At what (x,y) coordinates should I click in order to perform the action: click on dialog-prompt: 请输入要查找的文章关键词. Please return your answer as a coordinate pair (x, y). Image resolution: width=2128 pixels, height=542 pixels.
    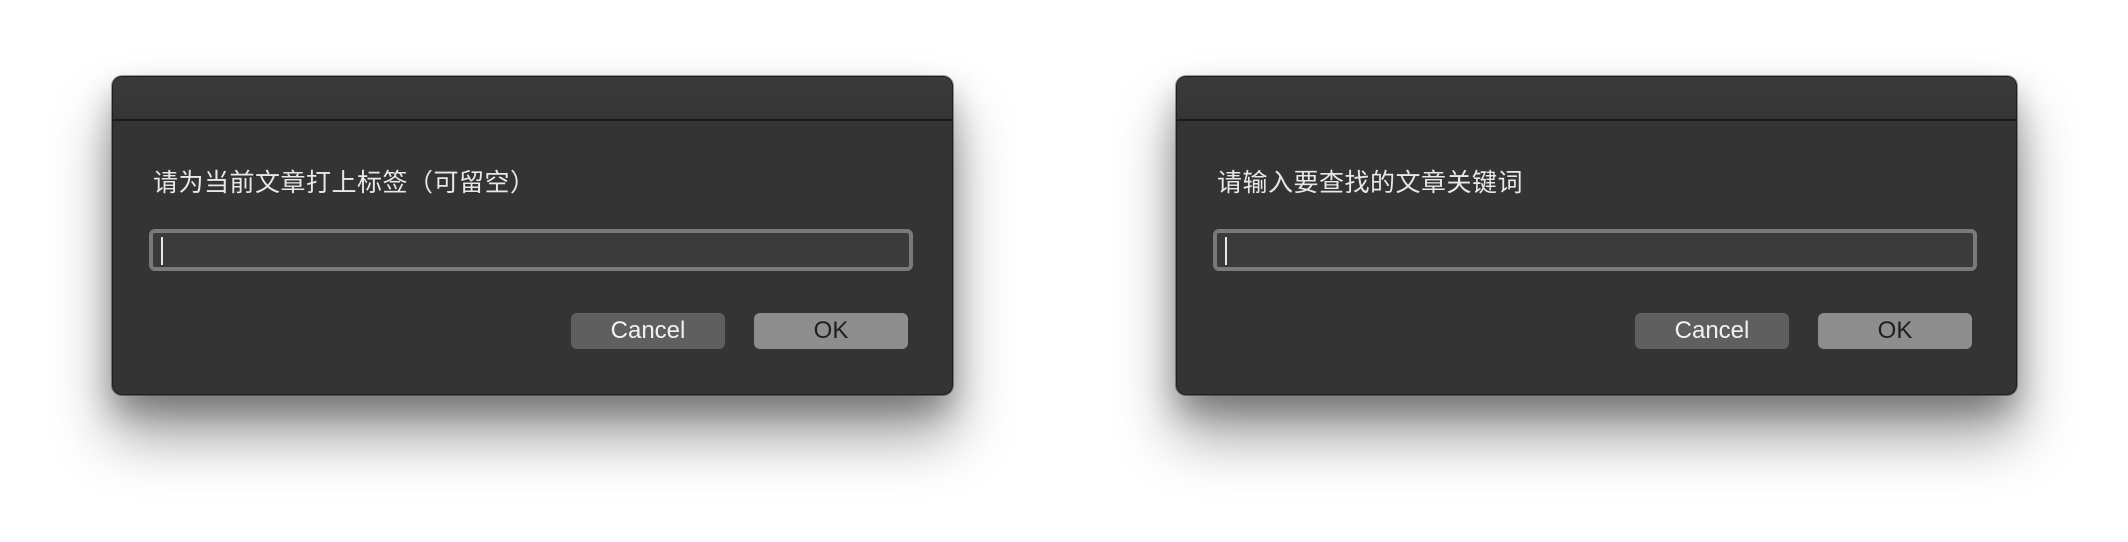
    Looking at the image, I should click on (1370, 183).